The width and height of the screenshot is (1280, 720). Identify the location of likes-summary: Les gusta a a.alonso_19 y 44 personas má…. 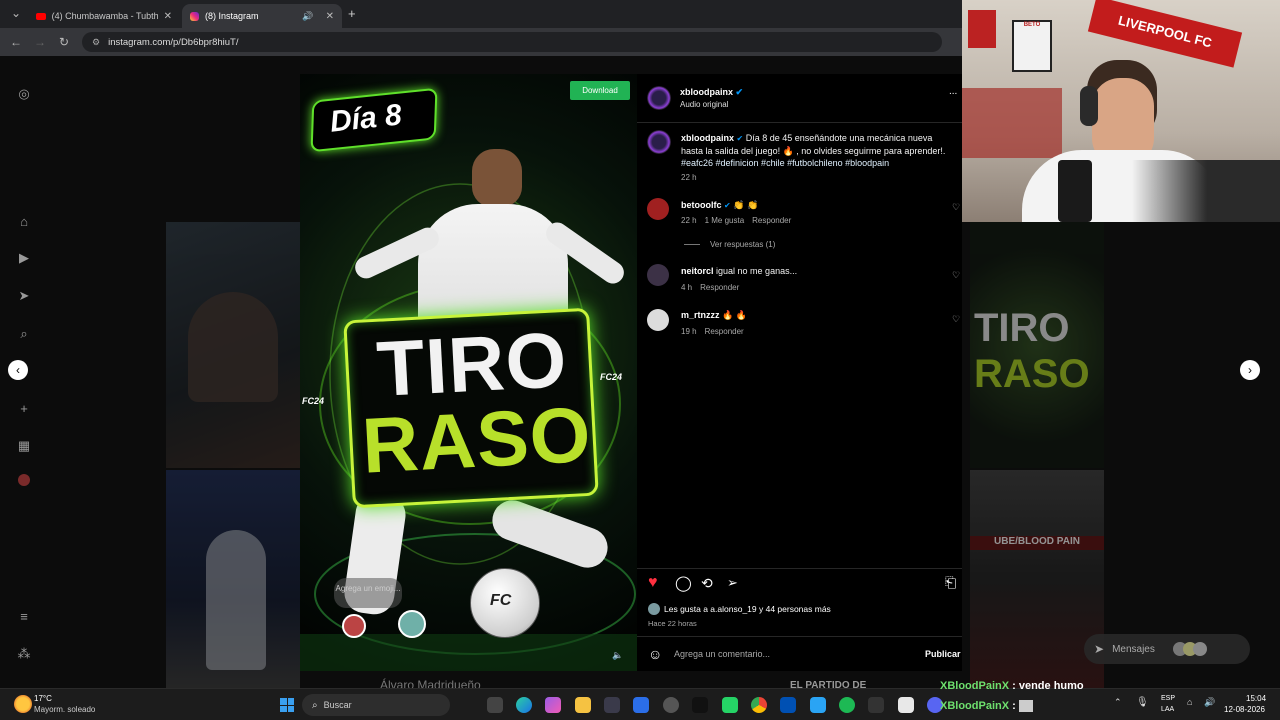
(747, 609).